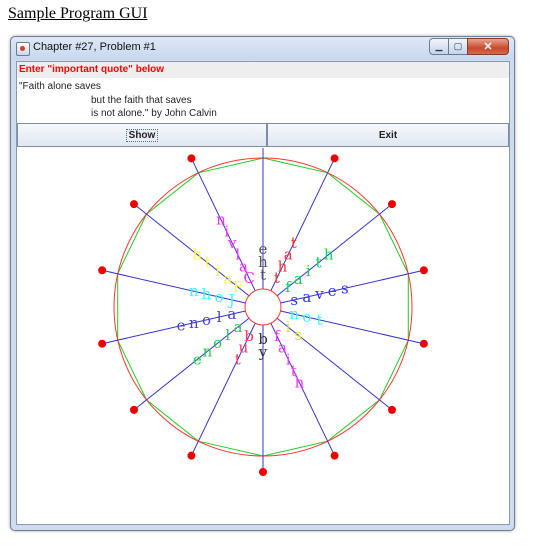  I want to click on spoke-letter: y, so click(263, 352).